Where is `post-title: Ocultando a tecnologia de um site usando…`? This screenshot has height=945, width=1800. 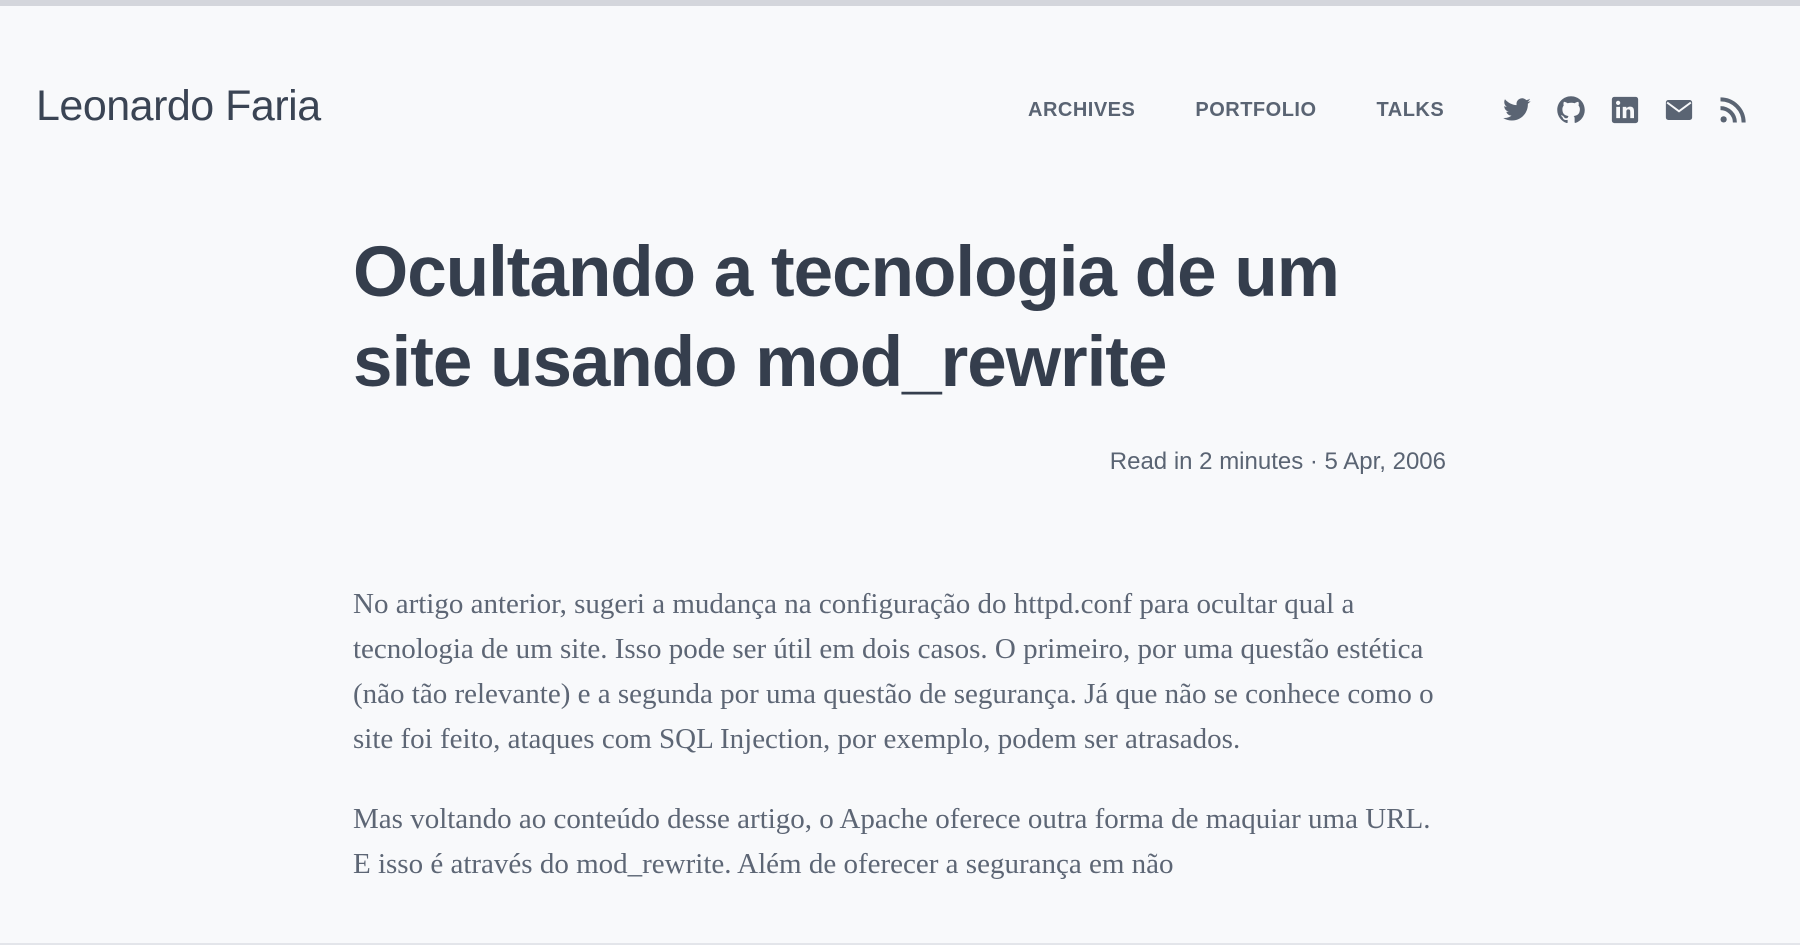
post-title: Ocultando a tecnologia de um site usando… is located at coordinates (846, 317).